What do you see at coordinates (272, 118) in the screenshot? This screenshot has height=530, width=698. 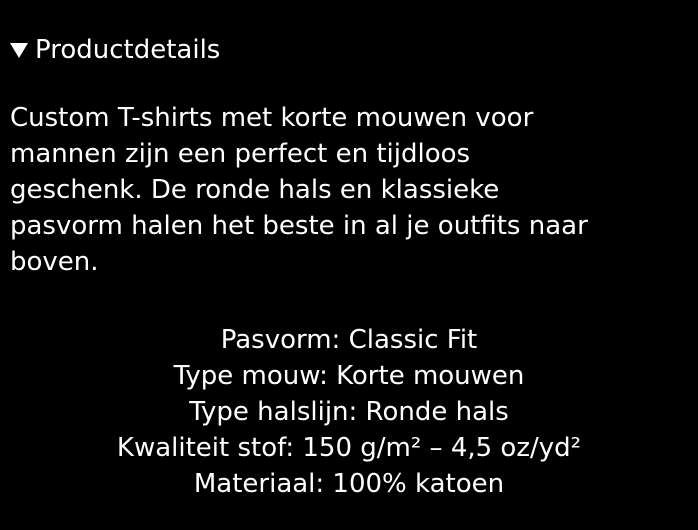 I see `description-line: Custom T-shirts met korte mouwen voor` at bounding box center [272, 118].